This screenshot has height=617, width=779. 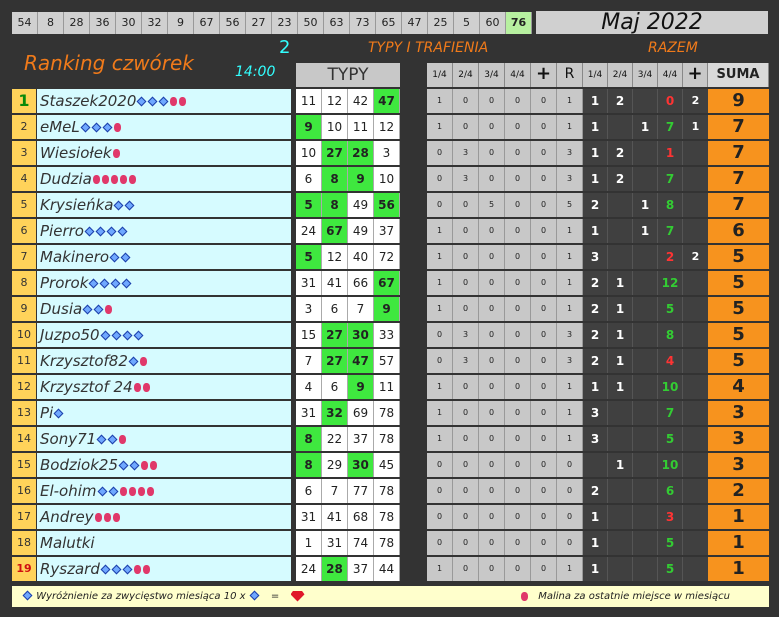 What do you see at coordinates (466, 361) in the screenshot?
I see `hit-count: 3` at bounding box center [466, 361].